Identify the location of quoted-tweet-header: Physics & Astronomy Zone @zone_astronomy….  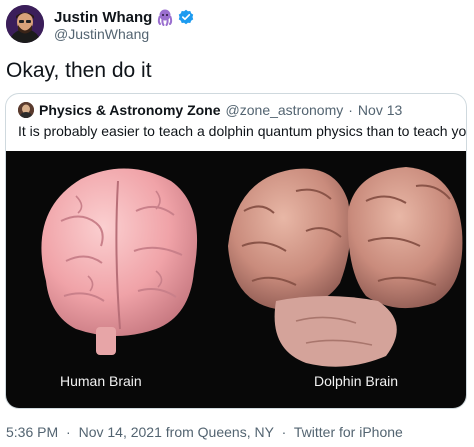
(210, 110).